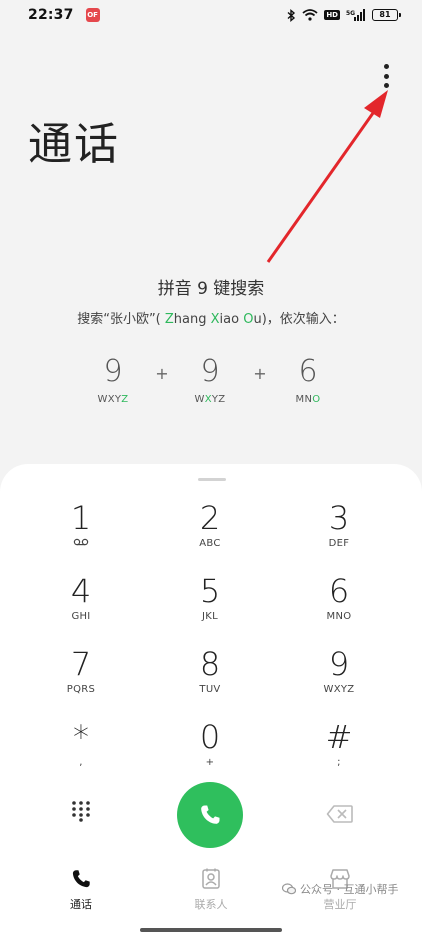 The height and width of the screenshot is (937, 422). What do you see at coordinates (339, 518) in the screenshot?
I see `key-digit: 3` at bounding box center [339, 518].